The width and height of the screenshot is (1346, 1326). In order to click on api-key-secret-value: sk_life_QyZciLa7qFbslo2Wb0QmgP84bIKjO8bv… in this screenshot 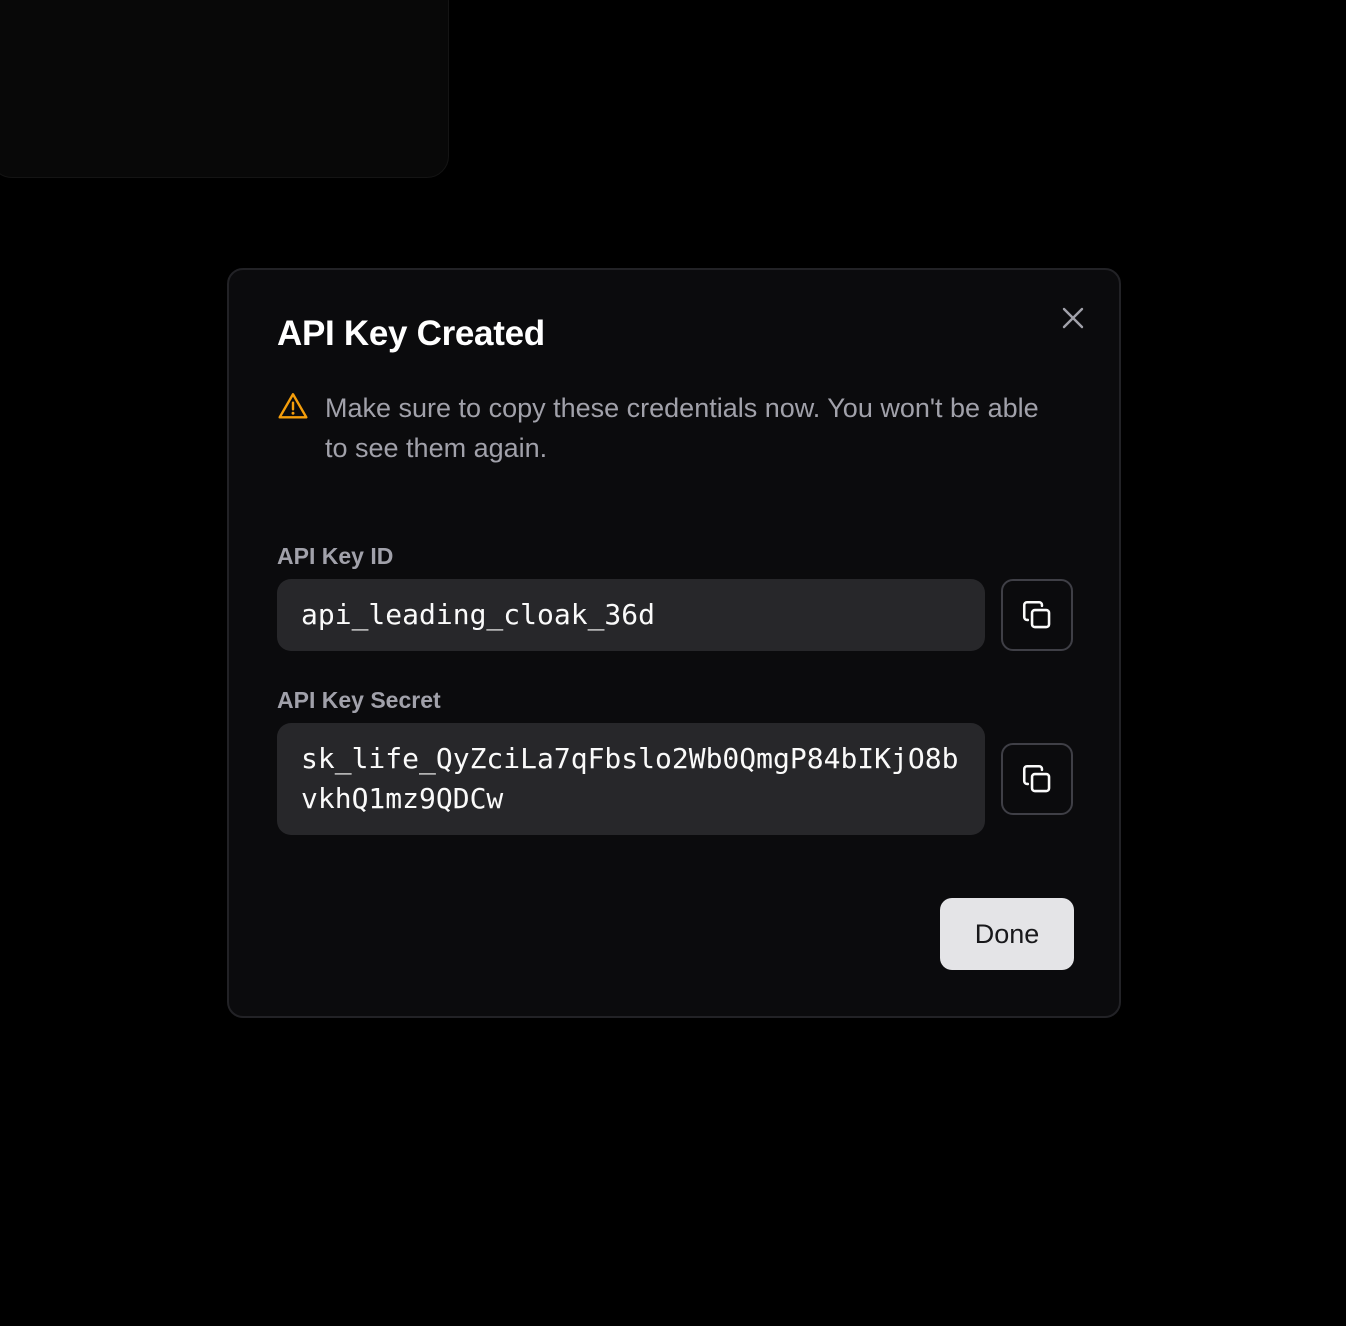, I will do `click(631, 779)`.